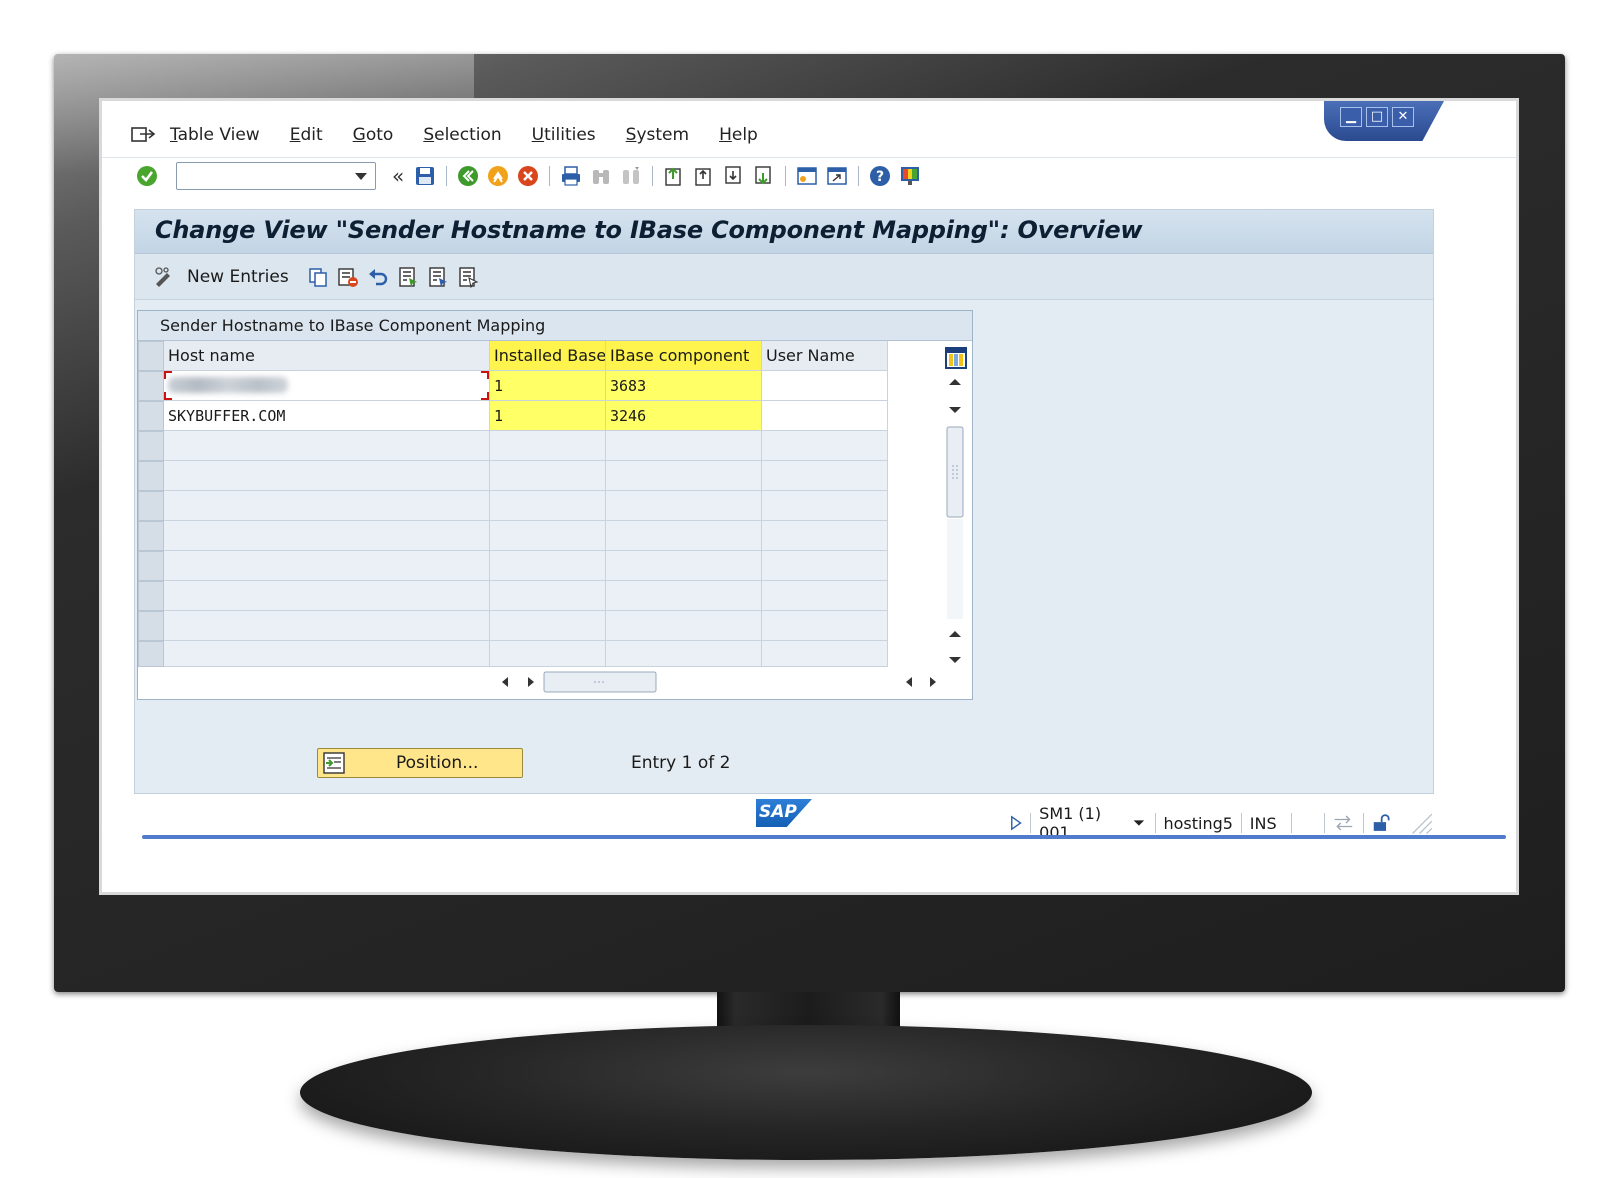 This screenshot has height=1178, width=1610. I want to click on delete-icon, so click(348, 277).